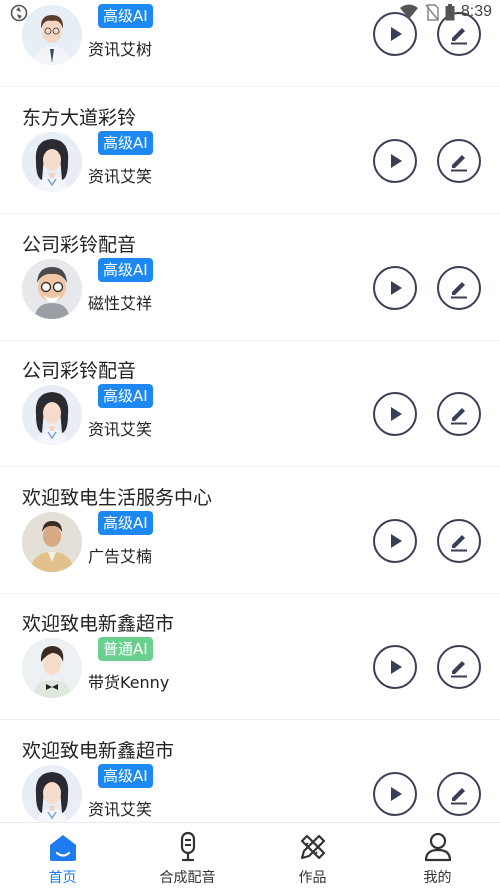  Describe the element at coordinates (187, 846) in the screenshot. I see `microphone-icon` at that location.